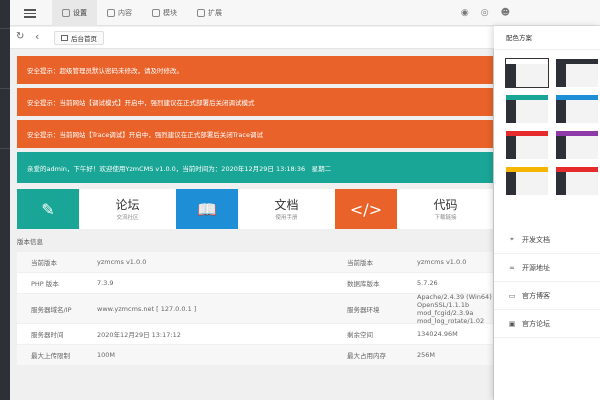 The image size is (600, 400). Describe the element at coordinates (207, 209) in the screenshot. I see `book-icon: 📖` at that location.